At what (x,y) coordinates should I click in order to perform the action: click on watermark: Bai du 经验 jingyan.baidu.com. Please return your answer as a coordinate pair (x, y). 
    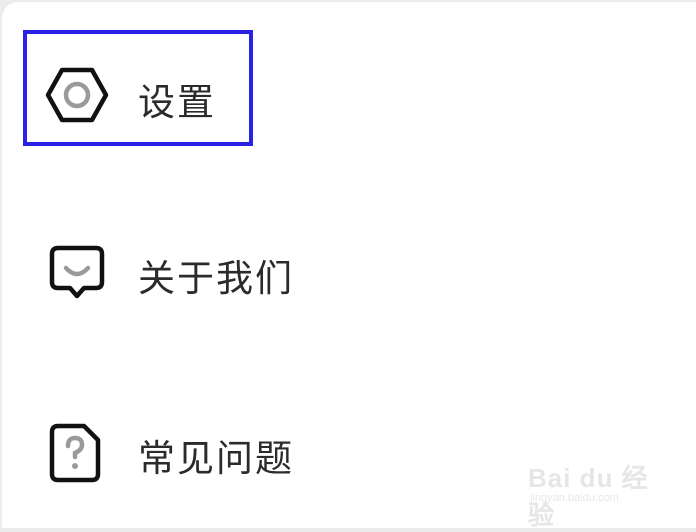
    Looking at the image, I should click on (593, 494).